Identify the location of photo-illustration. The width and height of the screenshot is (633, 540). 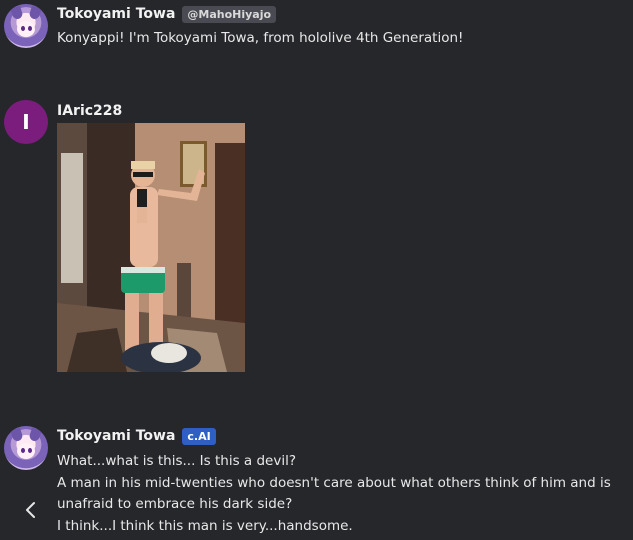
(151, 247).